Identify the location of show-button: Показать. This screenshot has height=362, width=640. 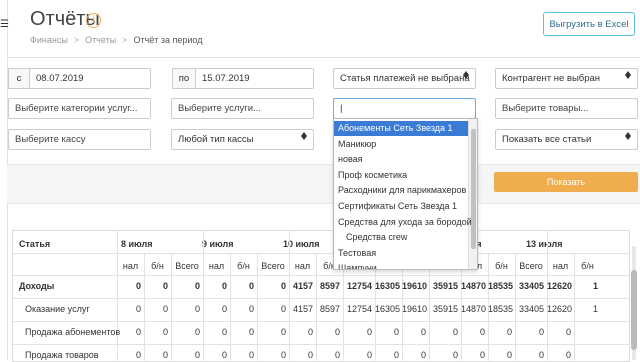
(566, 182).